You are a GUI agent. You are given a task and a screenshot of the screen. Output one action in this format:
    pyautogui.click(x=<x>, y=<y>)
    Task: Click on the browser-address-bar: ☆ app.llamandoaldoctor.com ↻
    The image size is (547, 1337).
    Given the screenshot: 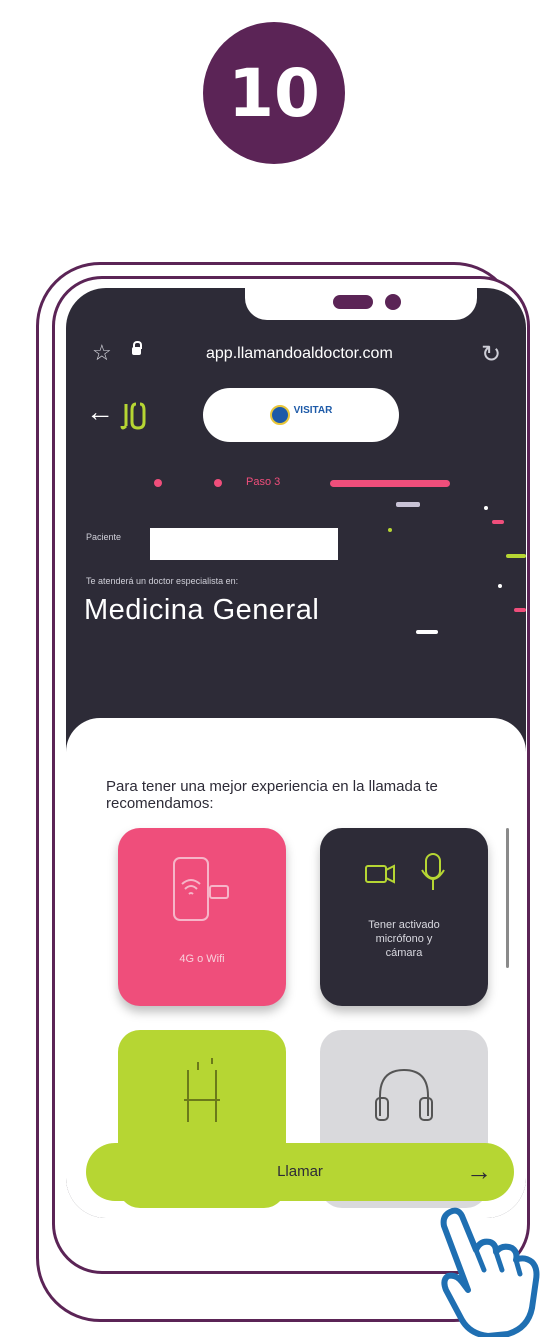 What is the action you would take?
    pyautogui.click(x=296, y=354)
    